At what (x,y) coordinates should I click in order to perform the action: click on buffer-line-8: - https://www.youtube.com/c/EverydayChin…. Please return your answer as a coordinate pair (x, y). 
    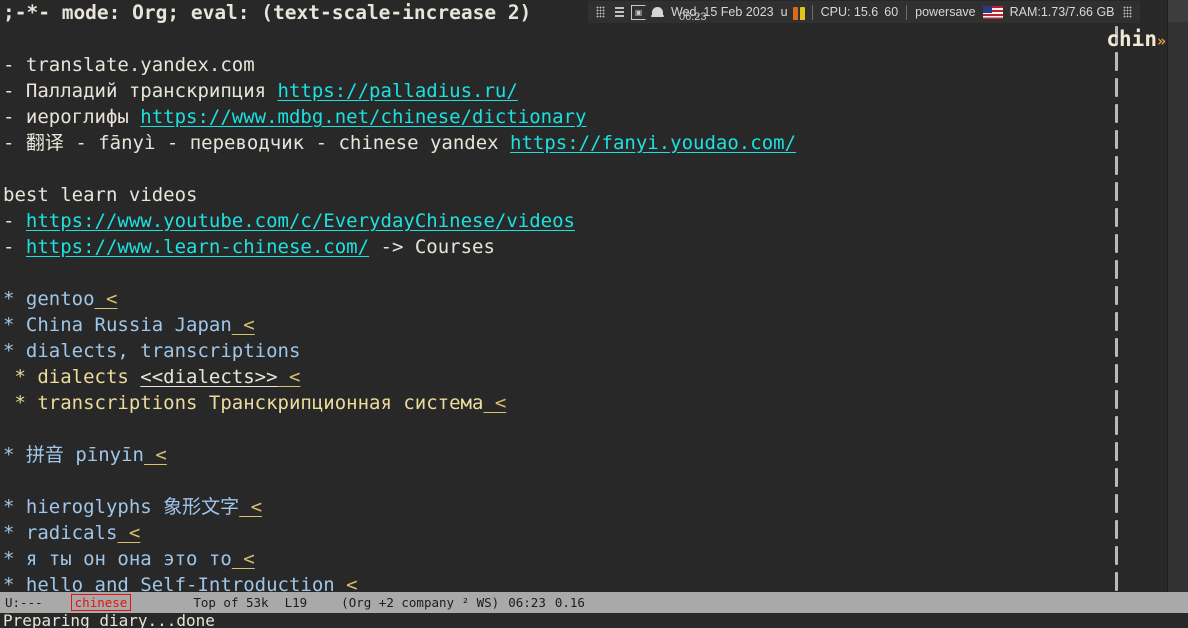
    Looking at the image, I should click on (584, 221).